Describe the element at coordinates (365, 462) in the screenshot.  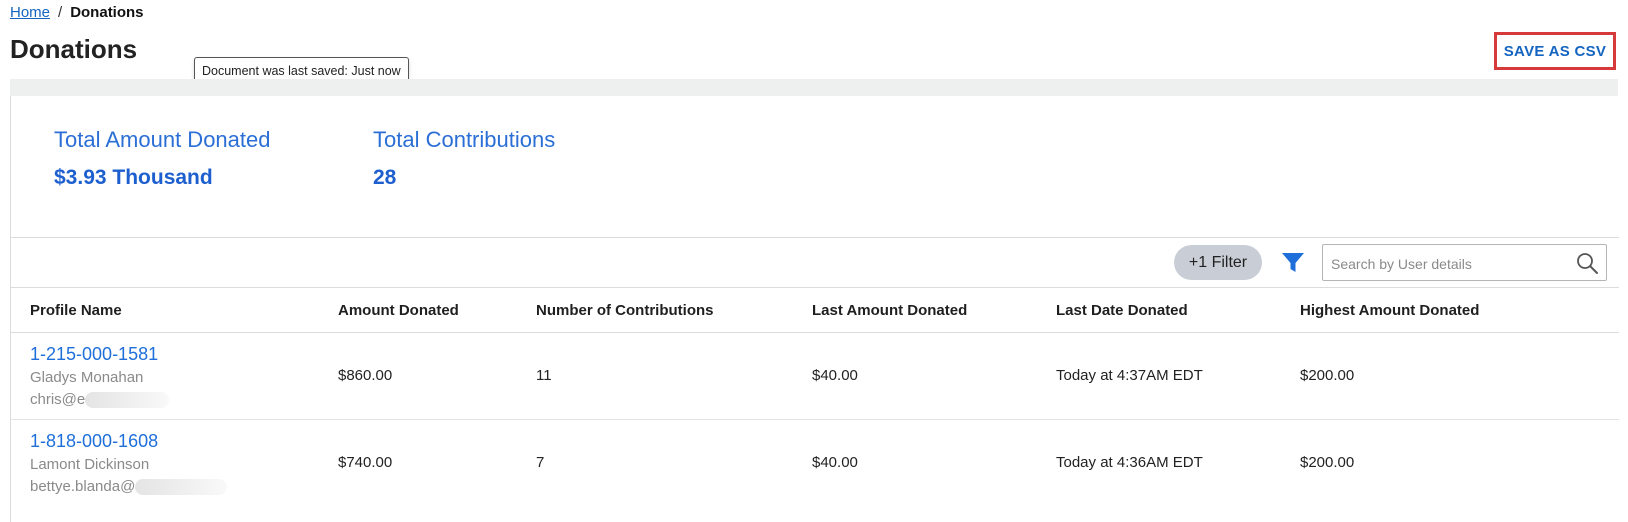
I see `cell-amount-donated: $740.00` at that location.